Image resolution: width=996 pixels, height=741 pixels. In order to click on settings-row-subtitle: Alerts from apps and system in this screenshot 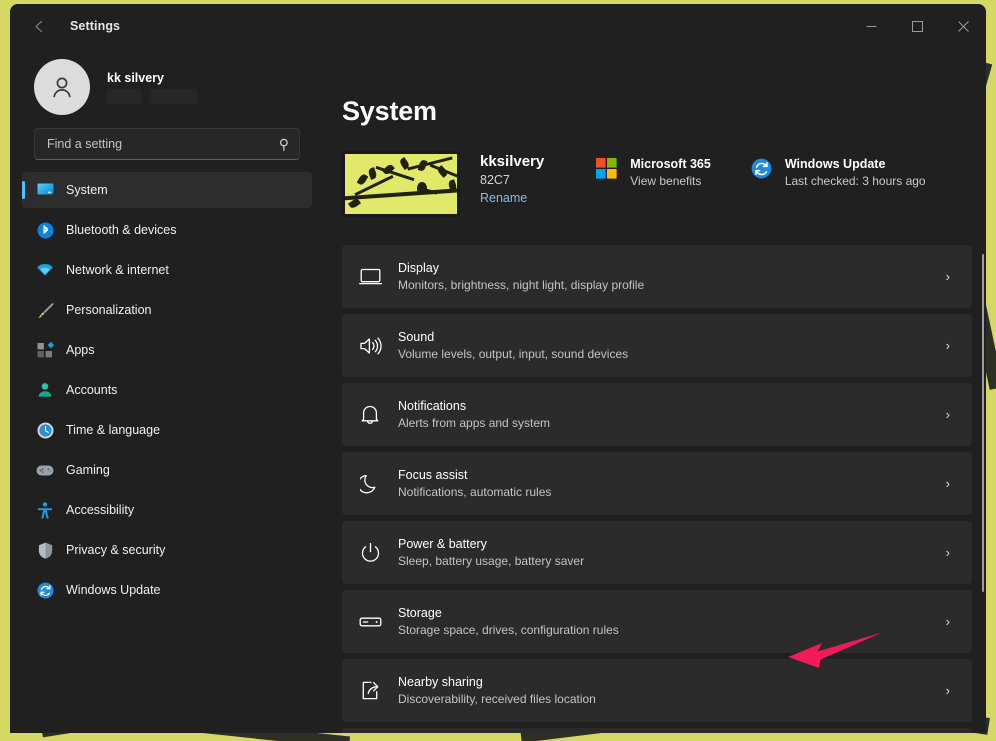, I will do `click(474, 423)`.